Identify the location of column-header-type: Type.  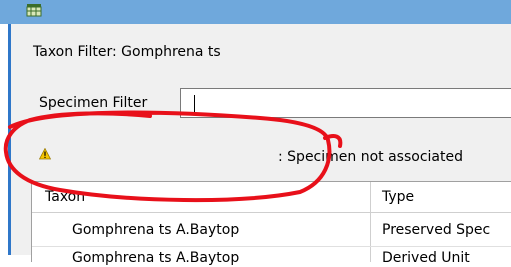
(398, 197).